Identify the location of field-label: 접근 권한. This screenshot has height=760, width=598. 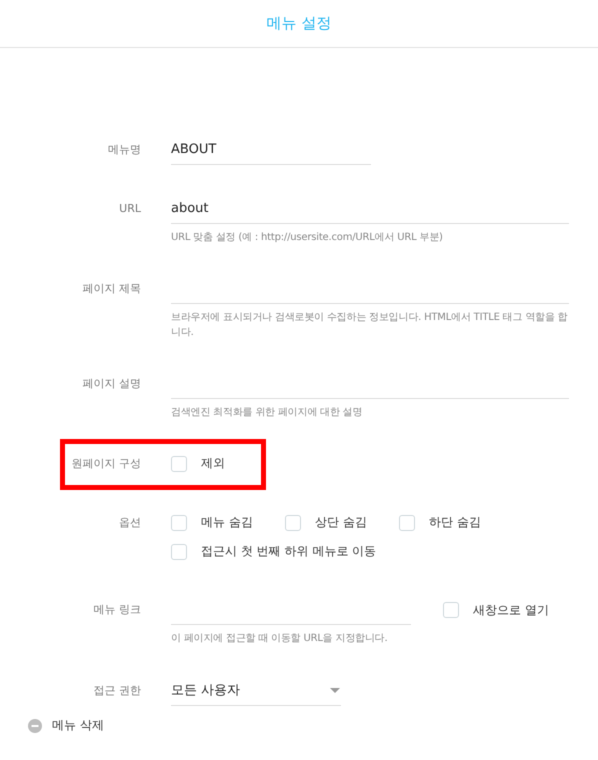
(116, 691).